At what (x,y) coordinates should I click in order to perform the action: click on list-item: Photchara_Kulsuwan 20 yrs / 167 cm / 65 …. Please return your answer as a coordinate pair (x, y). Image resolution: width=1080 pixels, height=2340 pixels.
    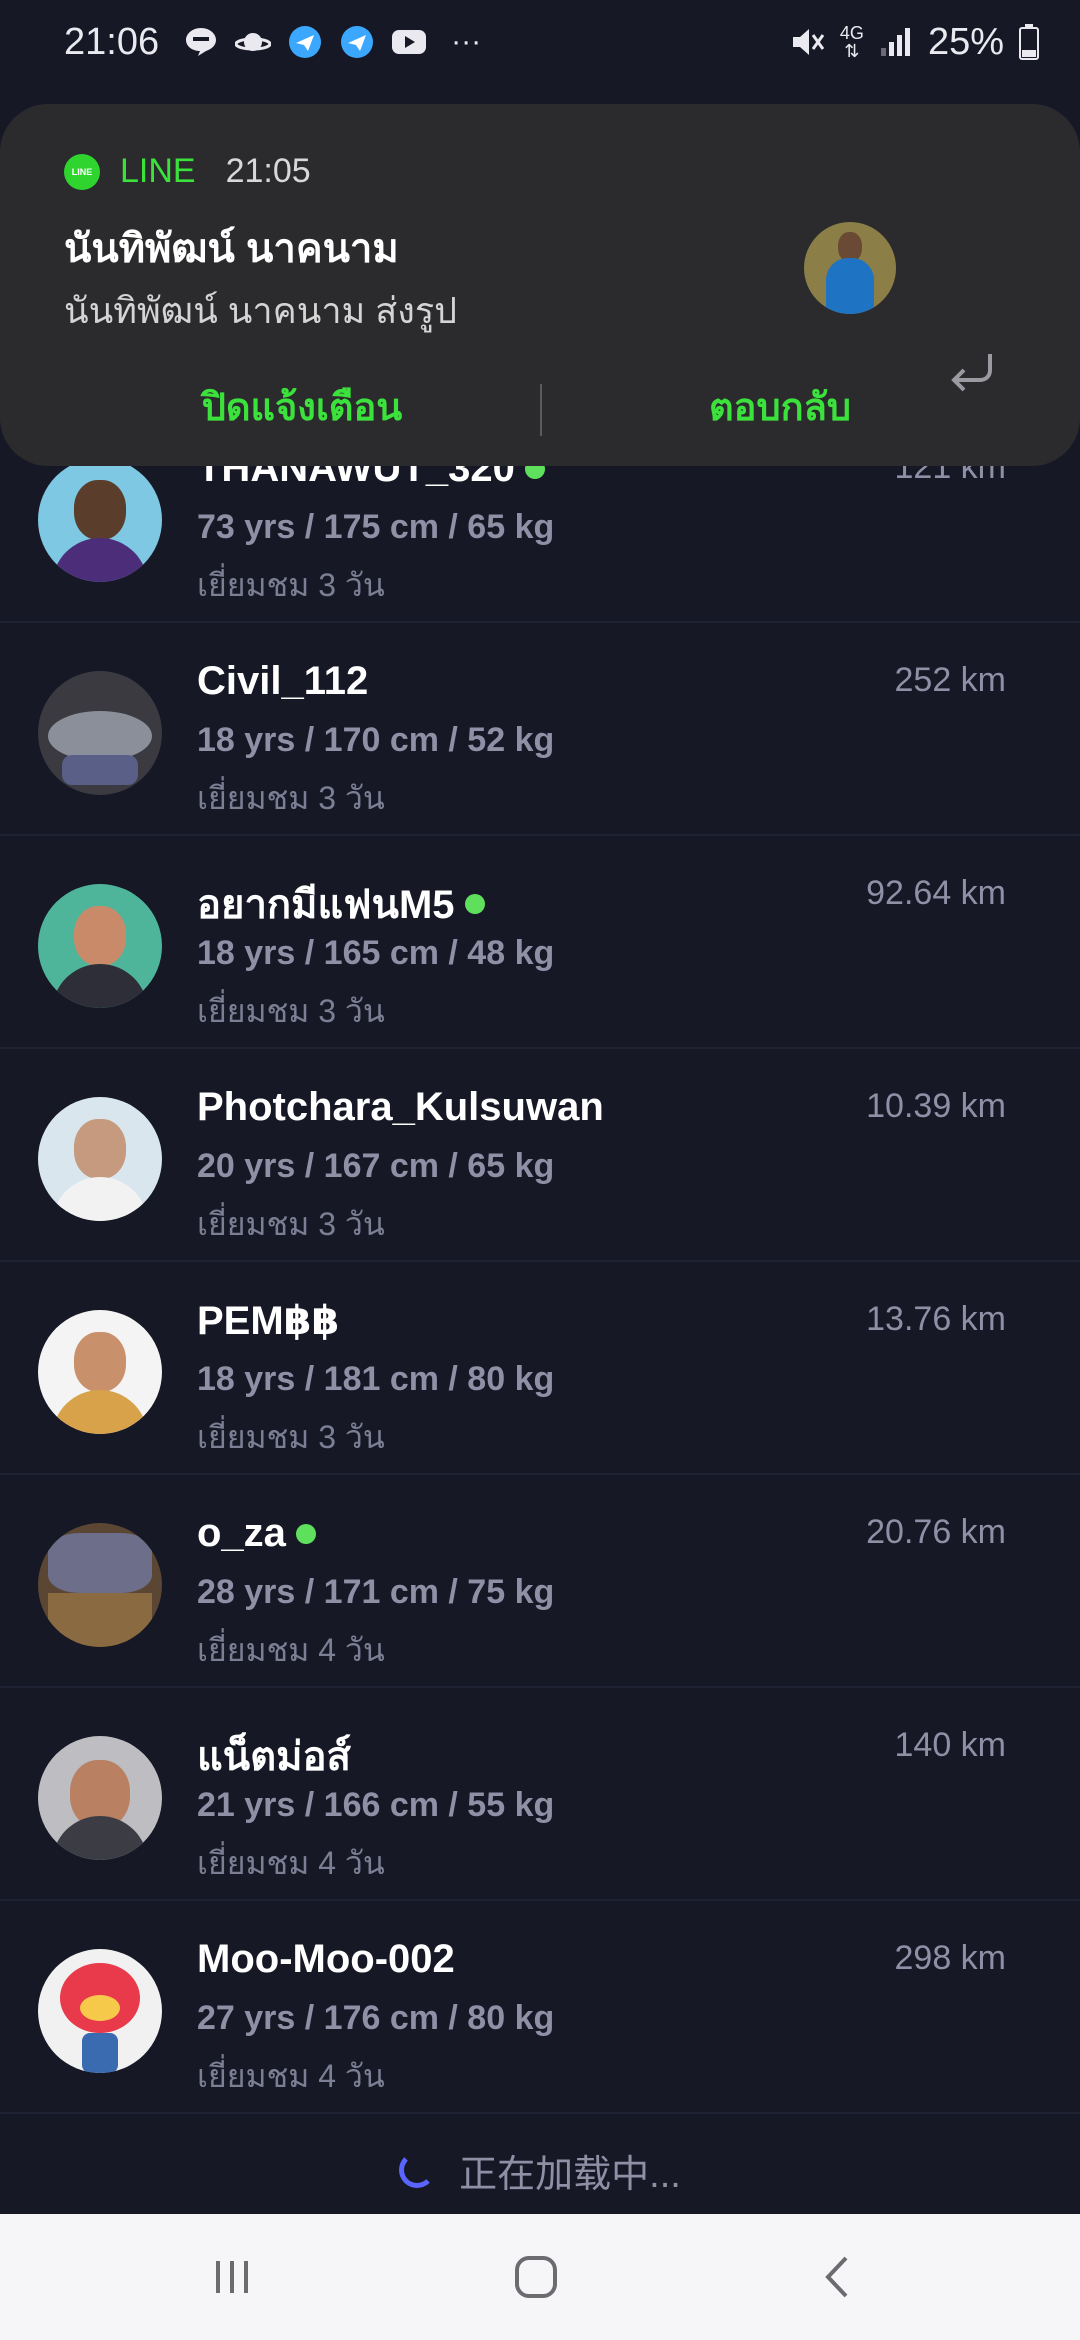
    Looking at the image, I should click on (540, 1155).